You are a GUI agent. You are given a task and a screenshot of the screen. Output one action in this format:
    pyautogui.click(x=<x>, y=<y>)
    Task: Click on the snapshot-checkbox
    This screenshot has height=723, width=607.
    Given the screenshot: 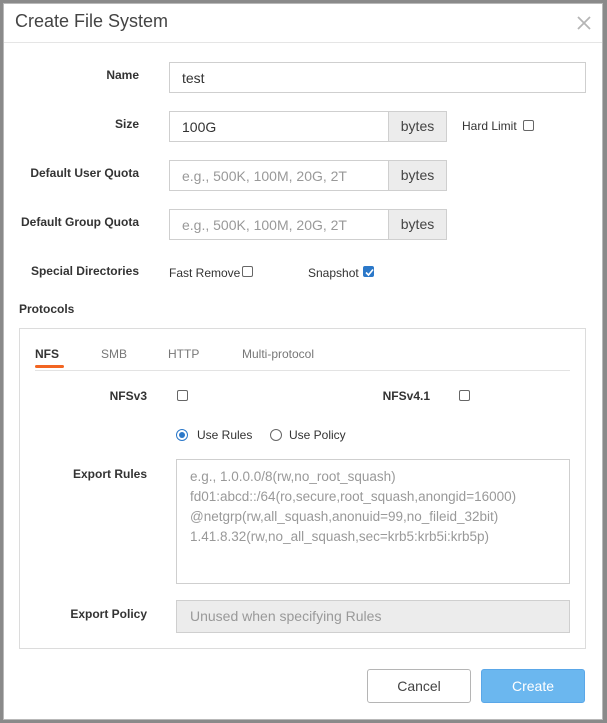 What is the action you would take?
    pyautogui.click(x=368, y=271)
    